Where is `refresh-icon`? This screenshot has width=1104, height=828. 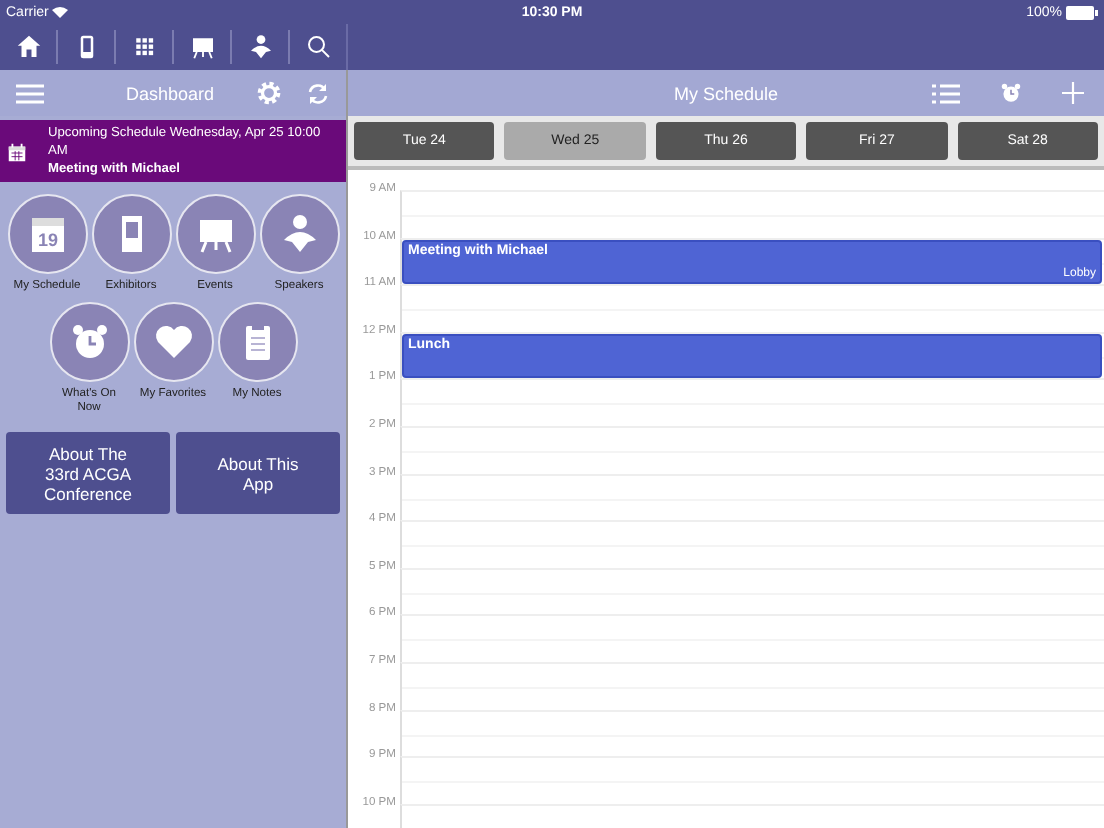
refresh-icon is located at coordinates (318, 93).